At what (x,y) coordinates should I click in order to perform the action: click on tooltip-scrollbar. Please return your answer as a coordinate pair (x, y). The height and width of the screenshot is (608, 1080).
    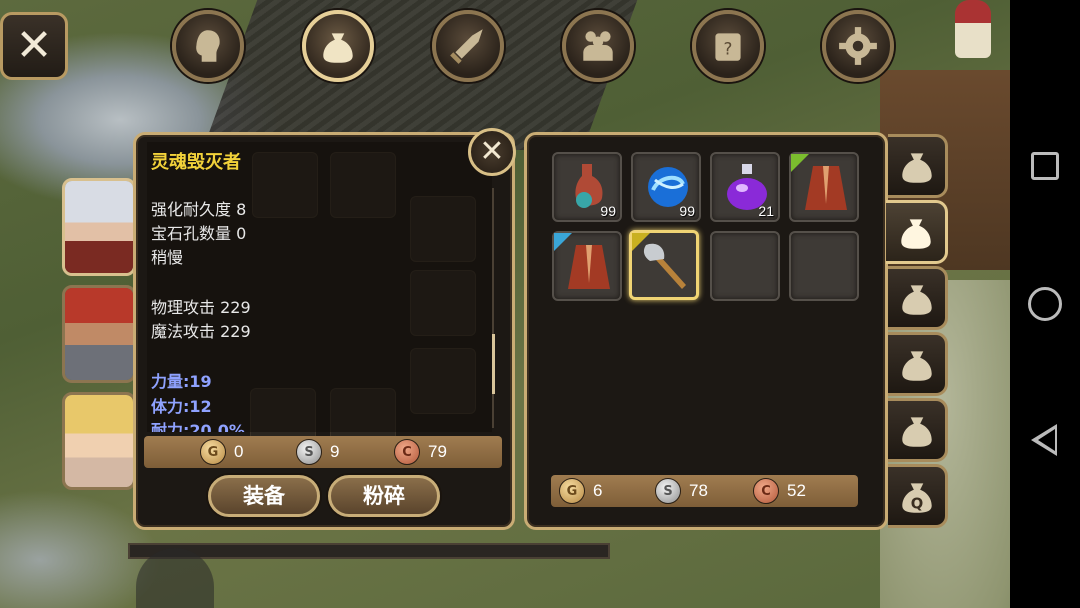
    Looking at the image, I should click on (493, 364).